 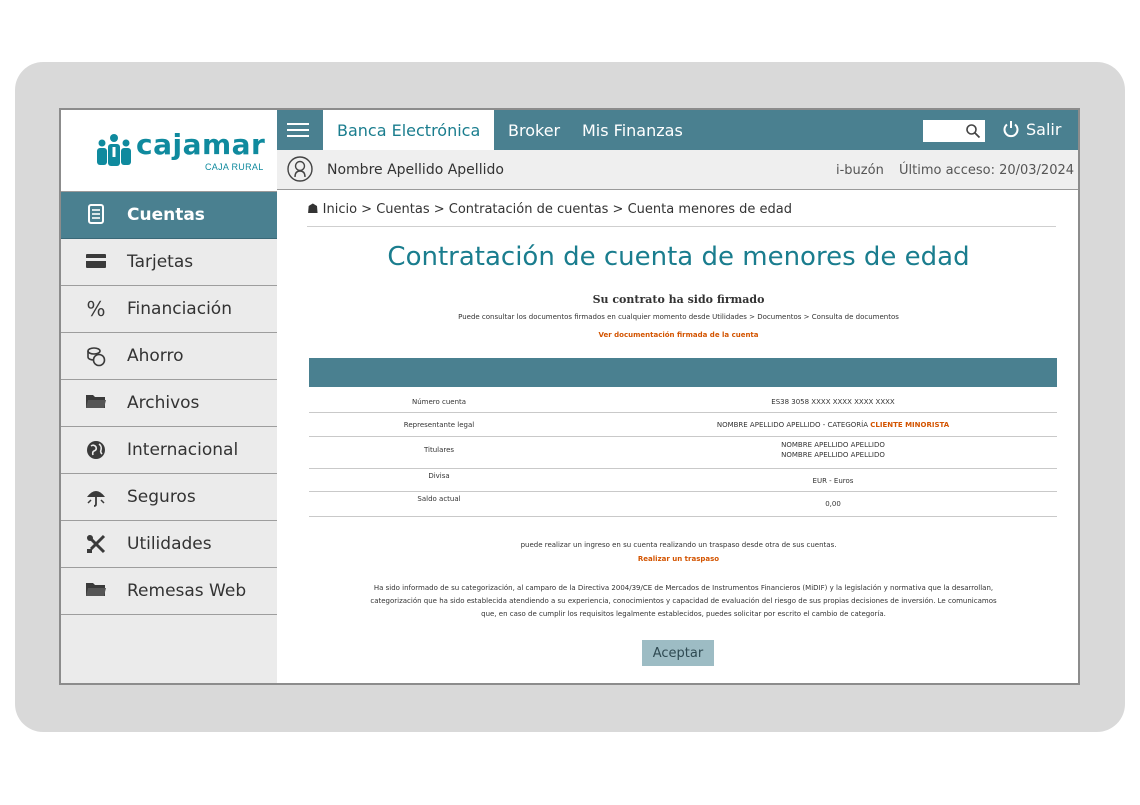 I want to click on row-key: Número cuenta, so click(x=439, y=402).